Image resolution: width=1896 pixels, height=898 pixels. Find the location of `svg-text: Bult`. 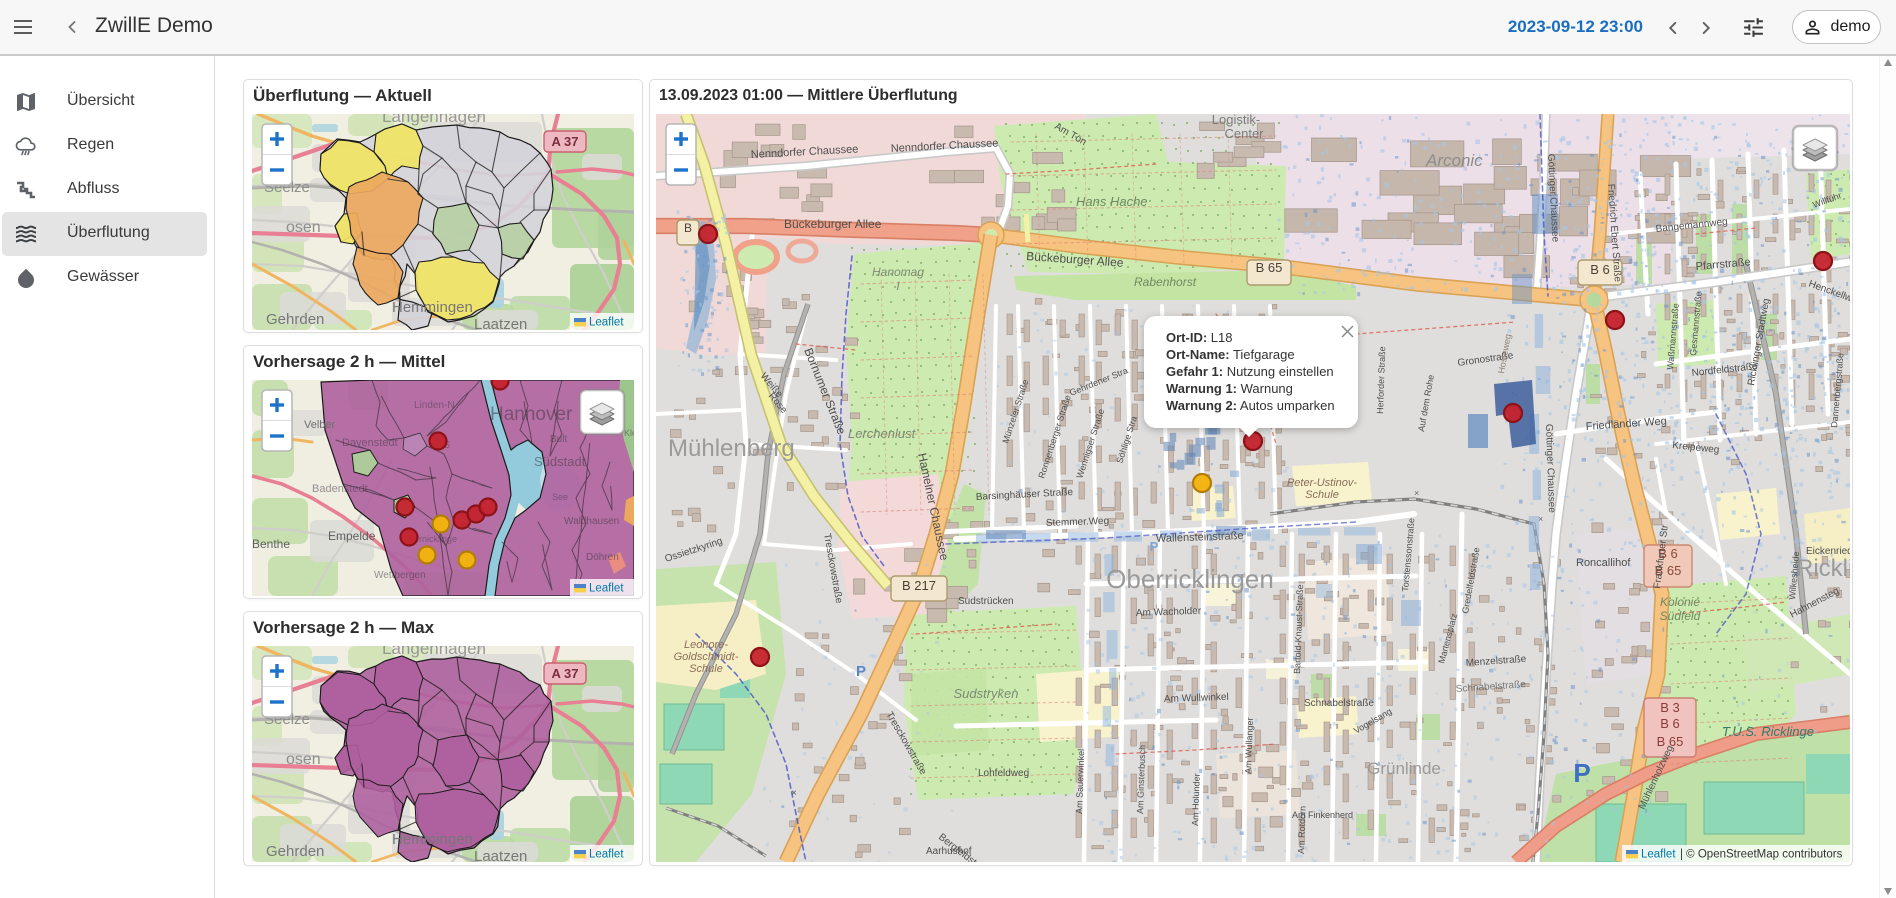

svg-text: Bult is located at coordinates (558, 439).